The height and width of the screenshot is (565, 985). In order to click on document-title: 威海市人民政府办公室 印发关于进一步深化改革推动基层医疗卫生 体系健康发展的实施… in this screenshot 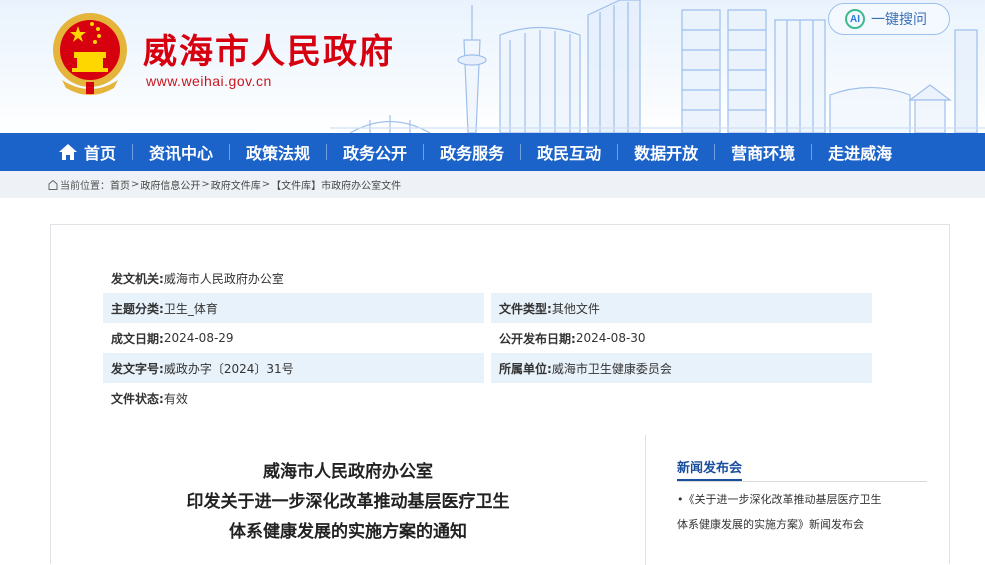, I will do `click(348, 502)`.